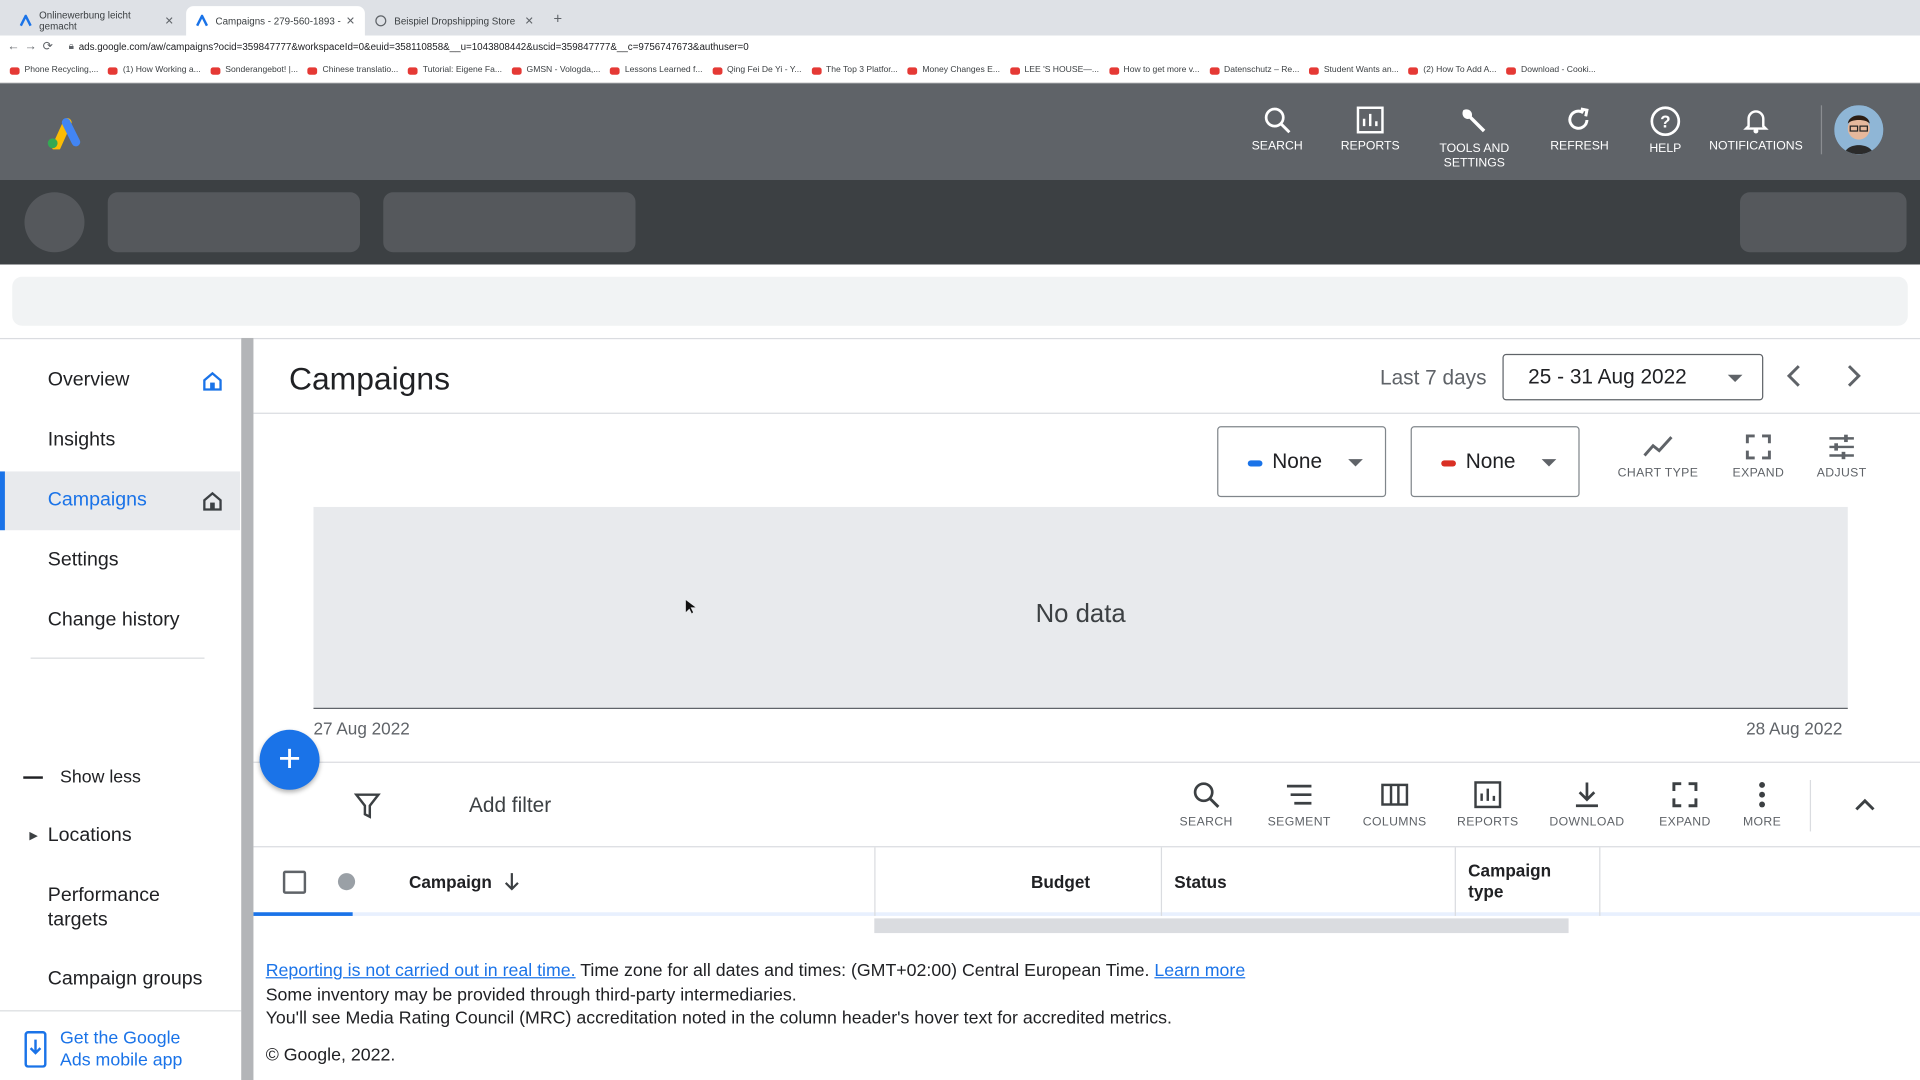  I want to click on arrow-down-icon, so click(511, 882).